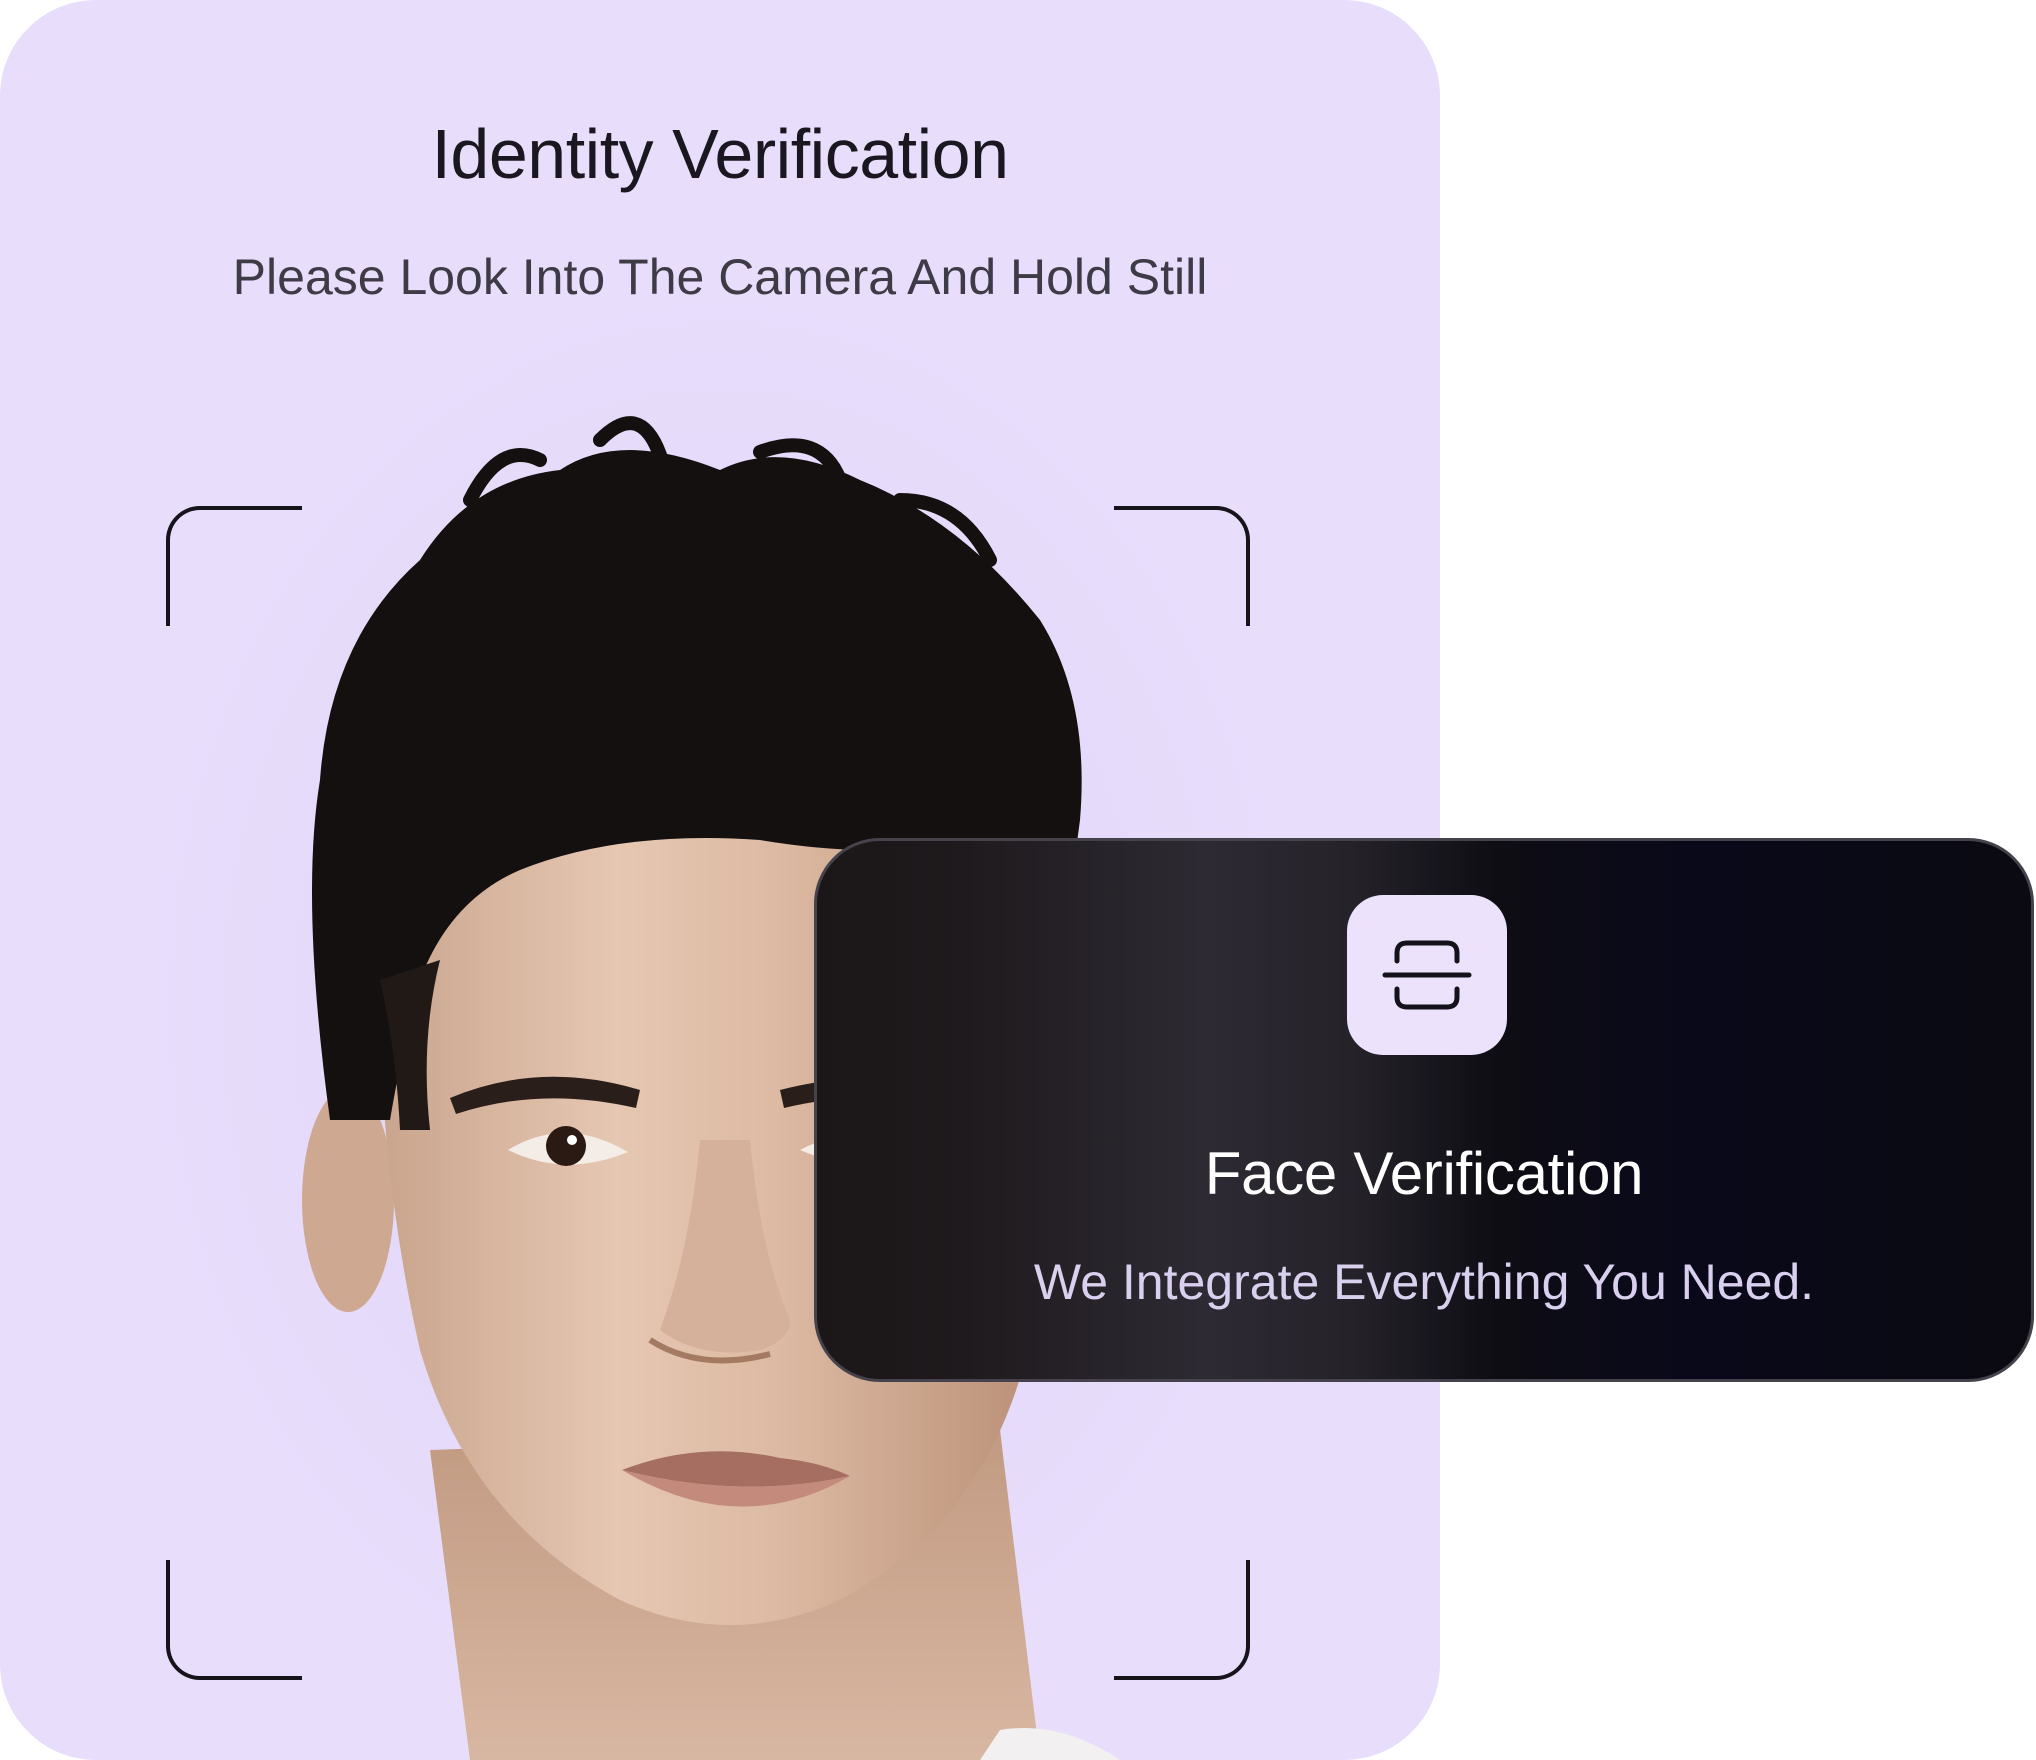 This screenshot has height=1760, width=2036. I want to click on page-title: Identity Verification, so click(720, 154).